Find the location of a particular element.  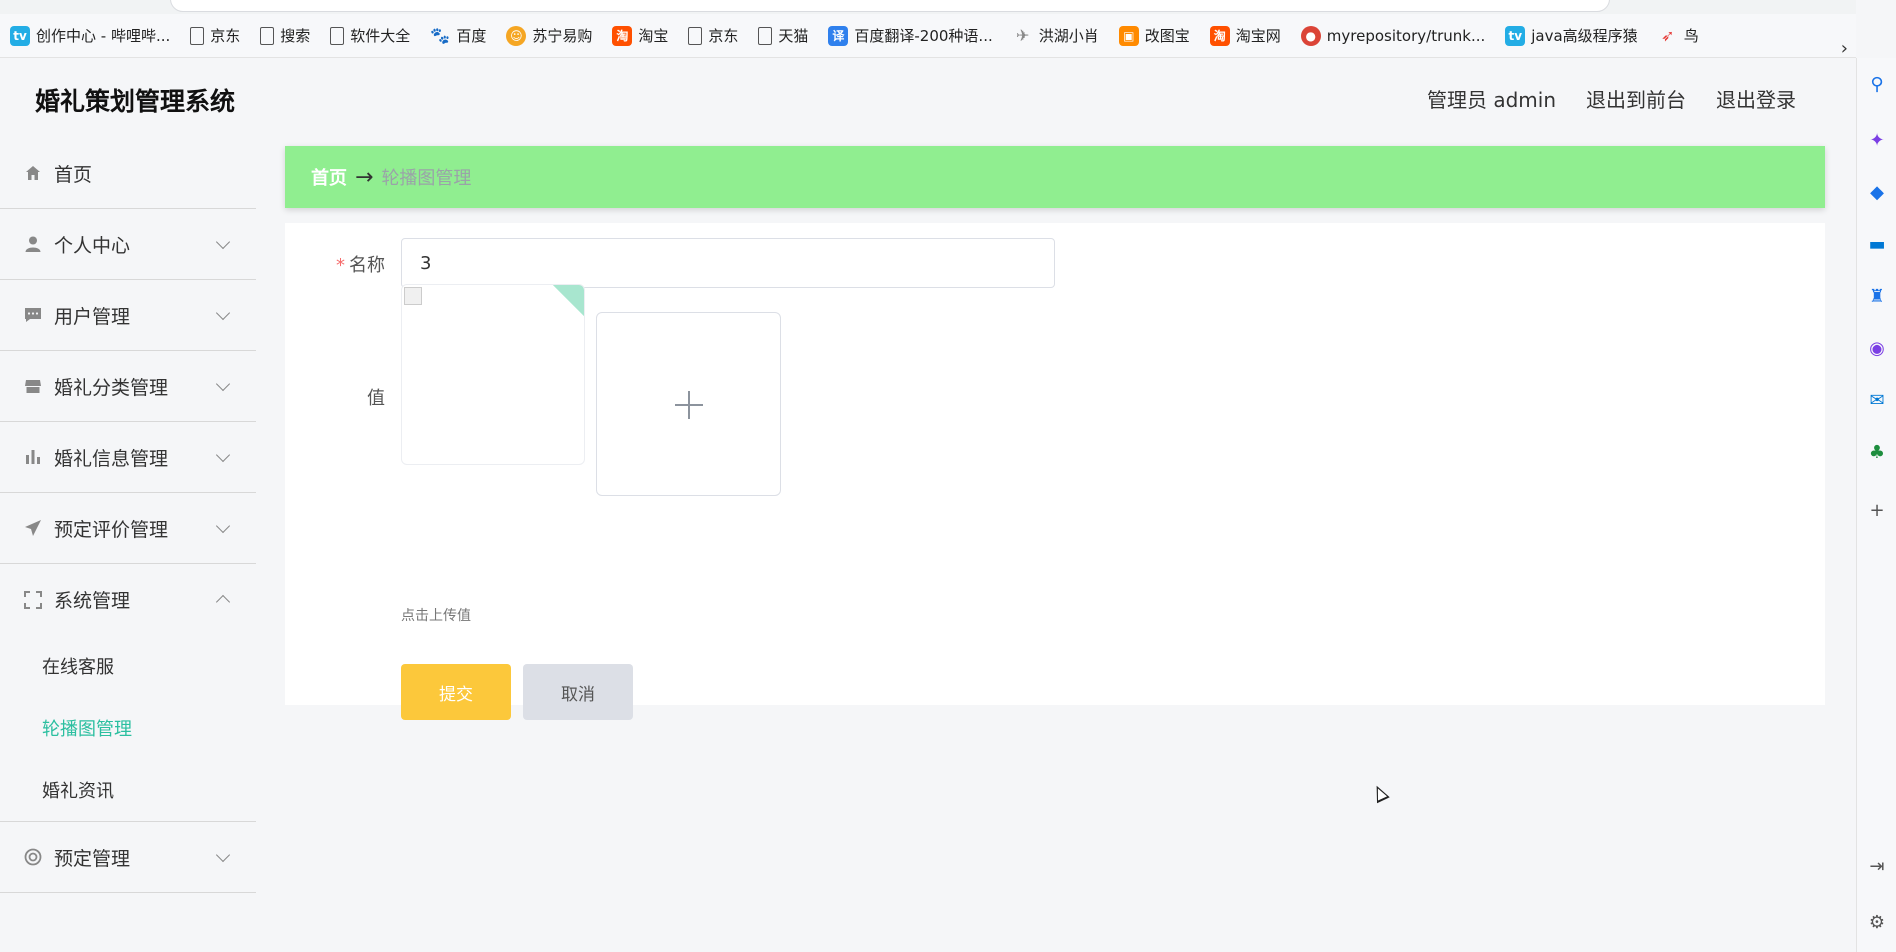

copilot-icon: ✦ is located at coordinates (1877, 140).